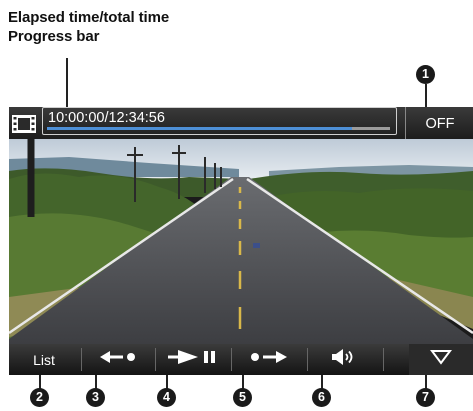 This screenshot has height=411, width=473. I want to click on callout-line-progress: Progress bar, so click(54, 36).